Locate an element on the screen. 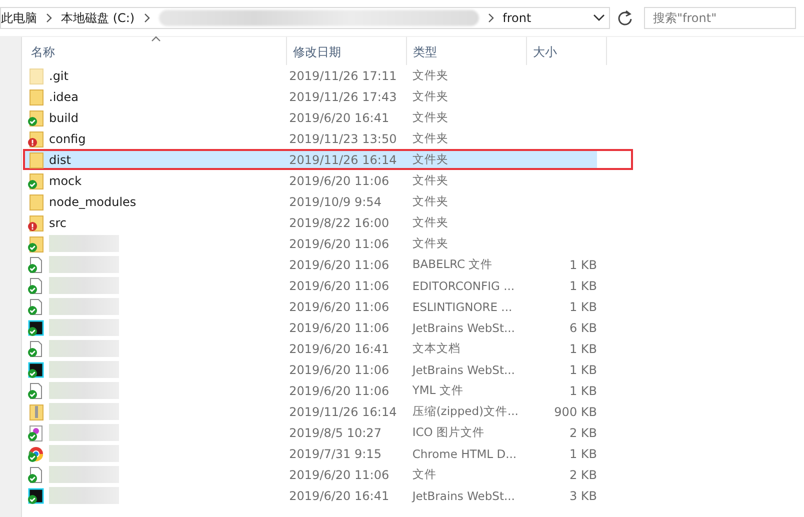 The height and width of the screenshot is (517, 804). file-row: src 2019/8/22 16:00 文件夹 is located at coordinates (311, 222).